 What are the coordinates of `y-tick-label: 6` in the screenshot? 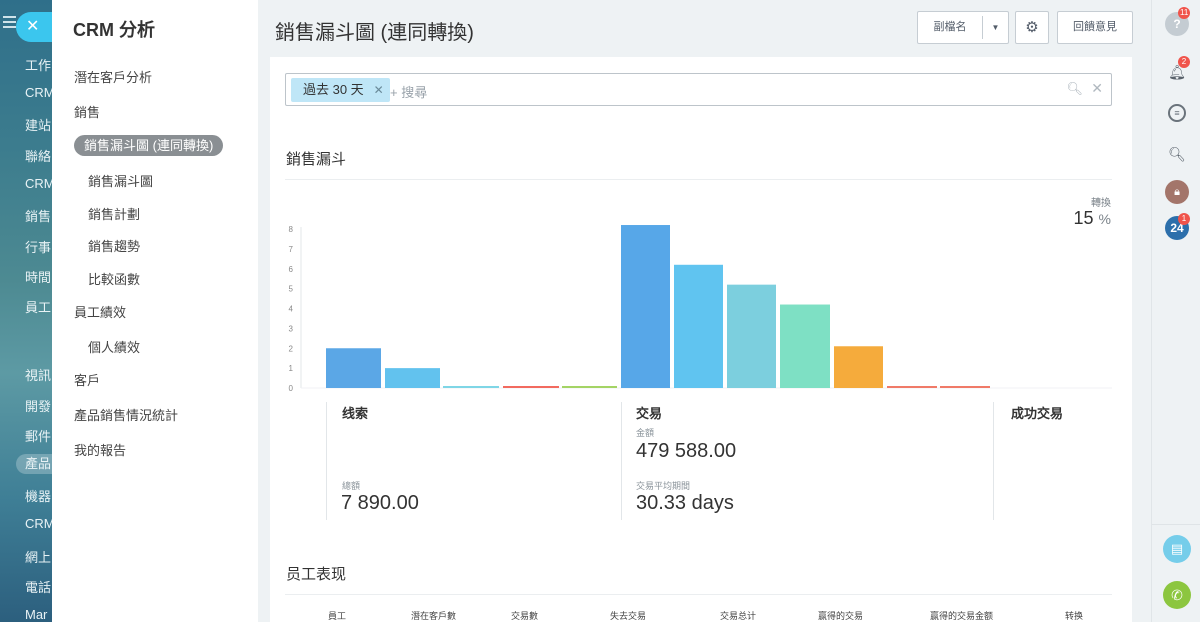 It's located at (291, 269).